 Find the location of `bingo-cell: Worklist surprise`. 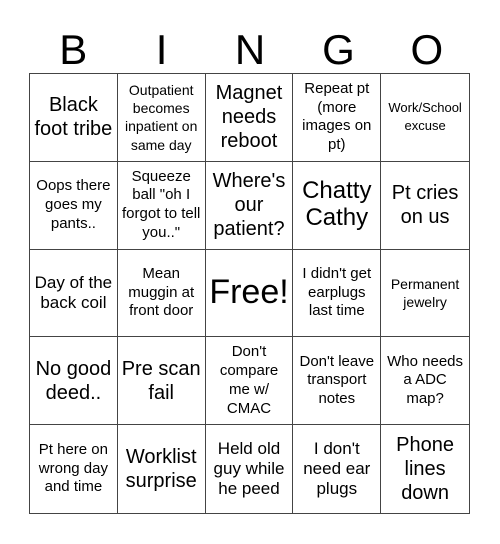

bingo-cell: Worklist surprise is located at coordinates (162, 469).